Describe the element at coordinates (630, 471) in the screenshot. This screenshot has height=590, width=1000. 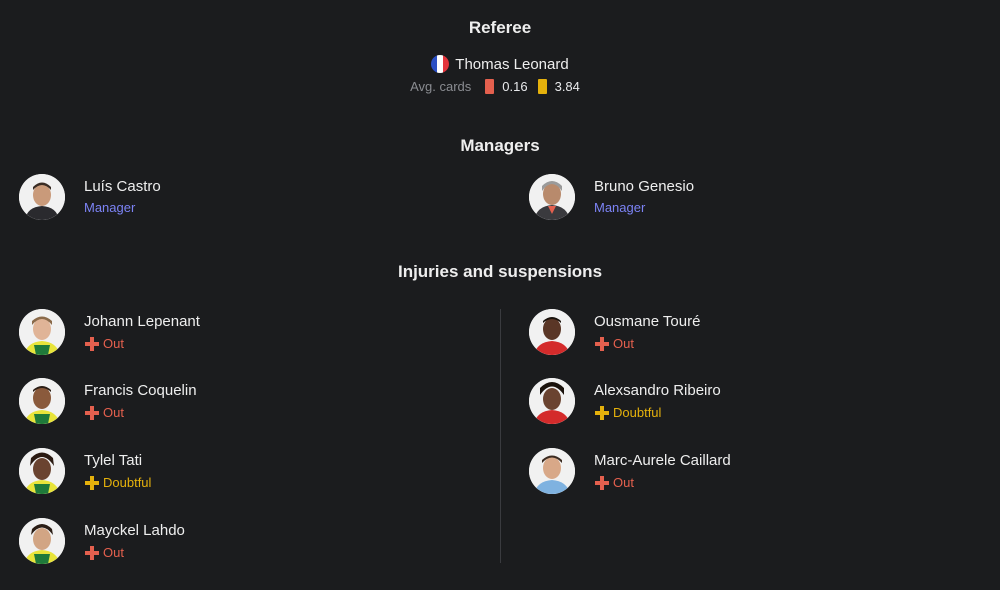
I see `injury-row: Marc-Aurele Caillard Out` at that location.